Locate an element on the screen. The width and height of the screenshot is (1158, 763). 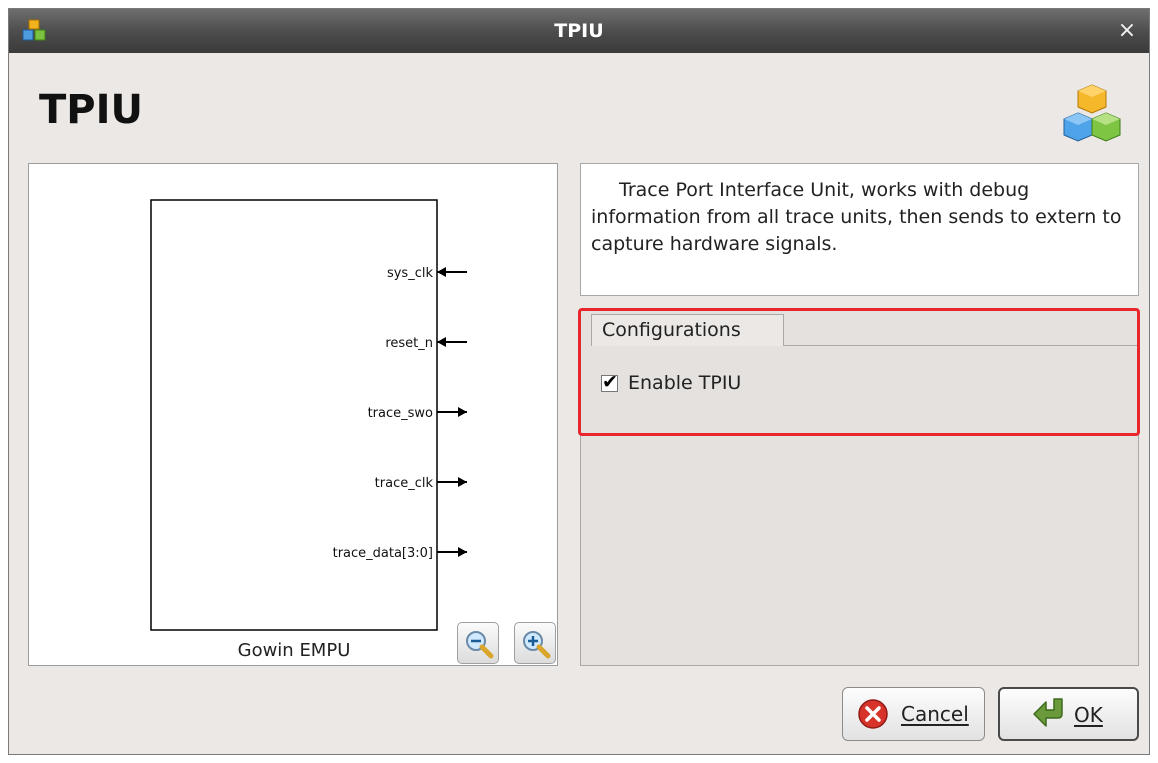
close-button: × is located at coordinates (1127, 31).